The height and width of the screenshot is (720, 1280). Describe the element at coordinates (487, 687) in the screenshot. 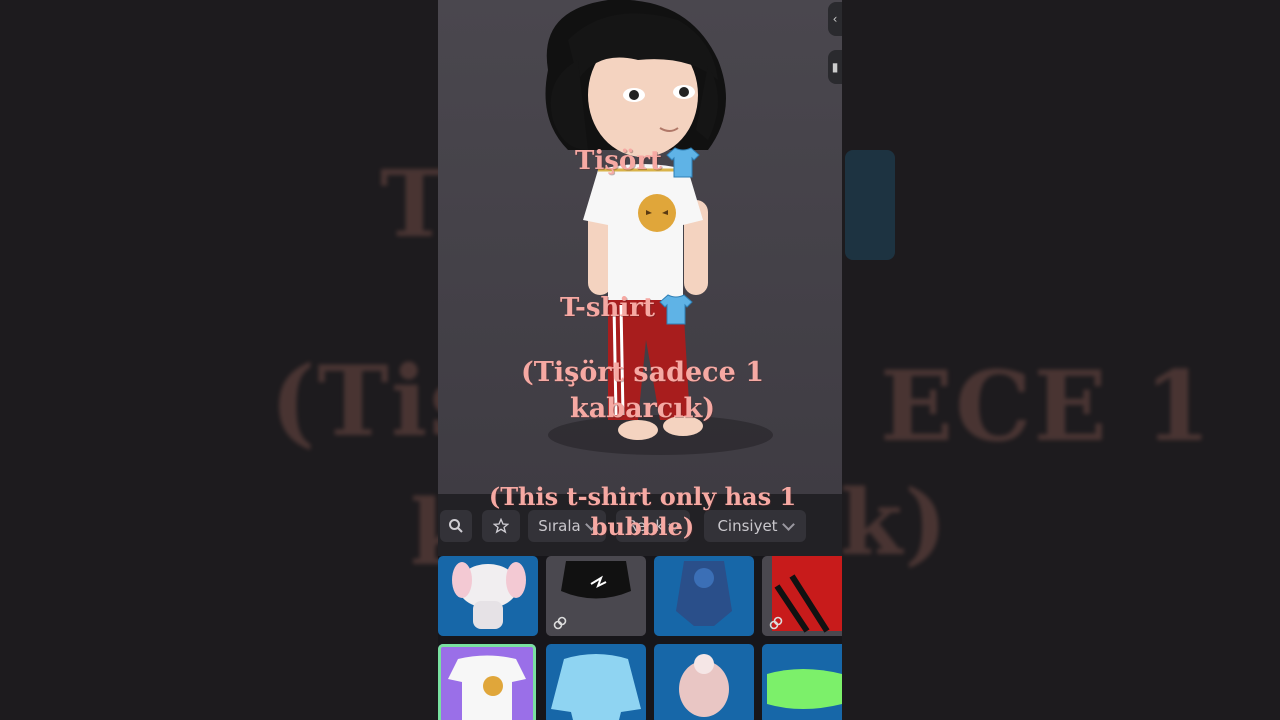

I see `white-tshirt-thumbnail` at that location.